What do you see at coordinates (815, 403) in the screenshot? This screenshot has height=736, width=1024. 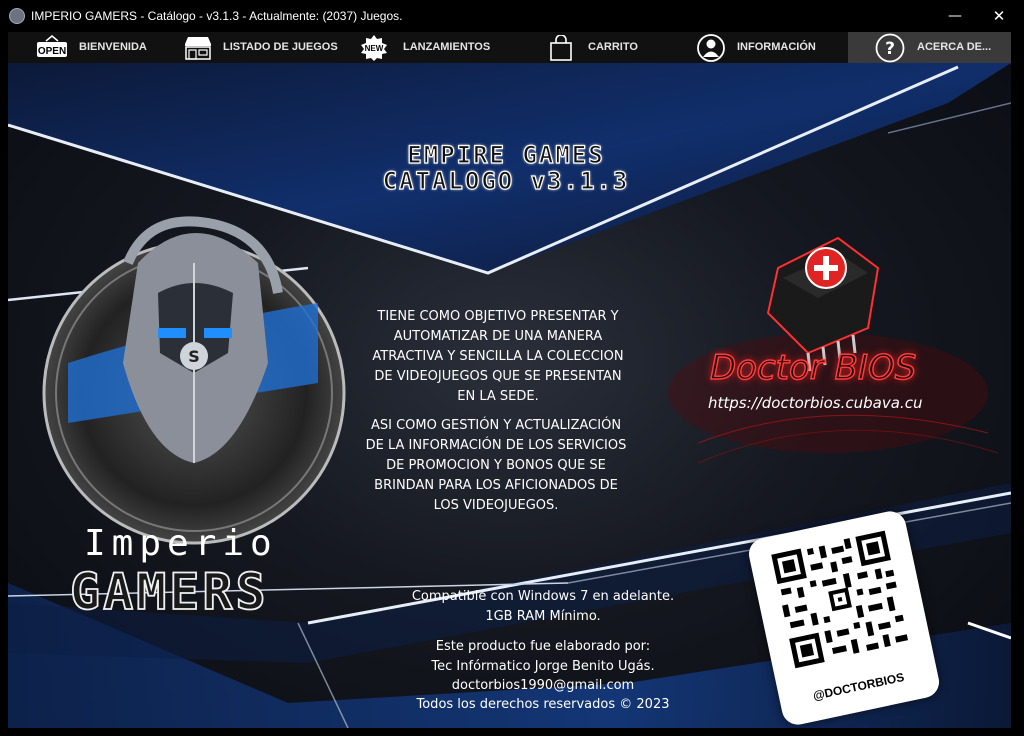 I see `doctor-bios-url: https://doctorbios.cubava.cu` at bounding box center [815, 403].